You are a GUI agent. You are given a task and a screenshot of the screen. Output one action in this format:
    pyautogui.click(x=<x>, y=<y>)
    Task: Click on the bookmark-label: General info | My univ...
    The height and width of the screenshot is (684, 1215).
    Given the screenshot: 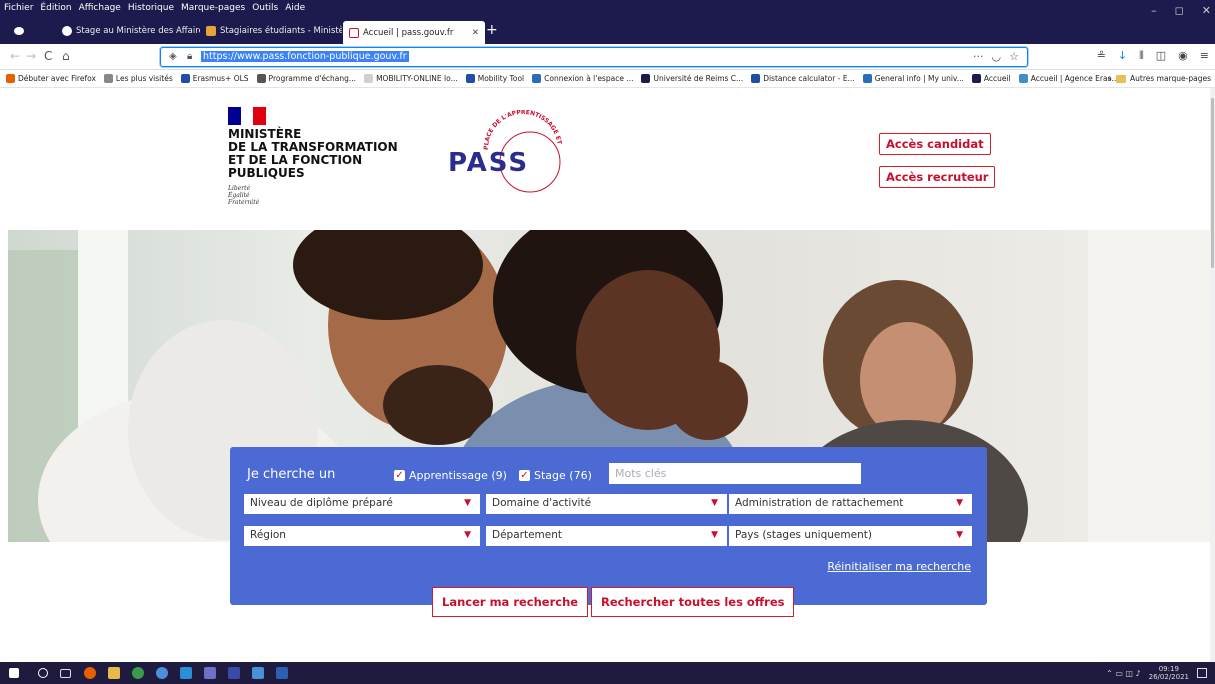 What is the action you would take?
    pyautogui.click(x=919, y=78)
    